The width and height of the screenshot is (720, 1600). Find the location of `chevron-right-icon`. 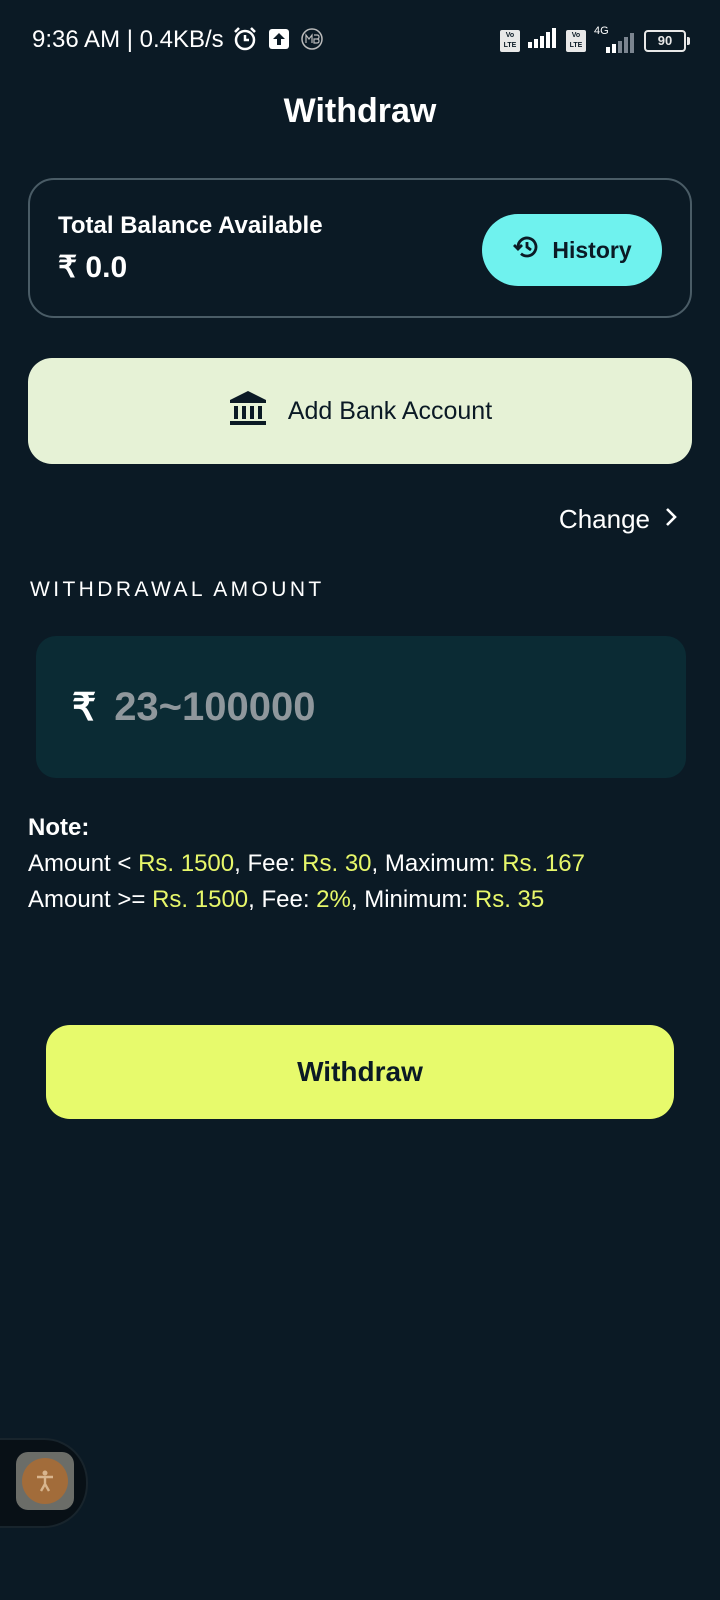

chevron-right-icon is located at coordinates (671, 519).